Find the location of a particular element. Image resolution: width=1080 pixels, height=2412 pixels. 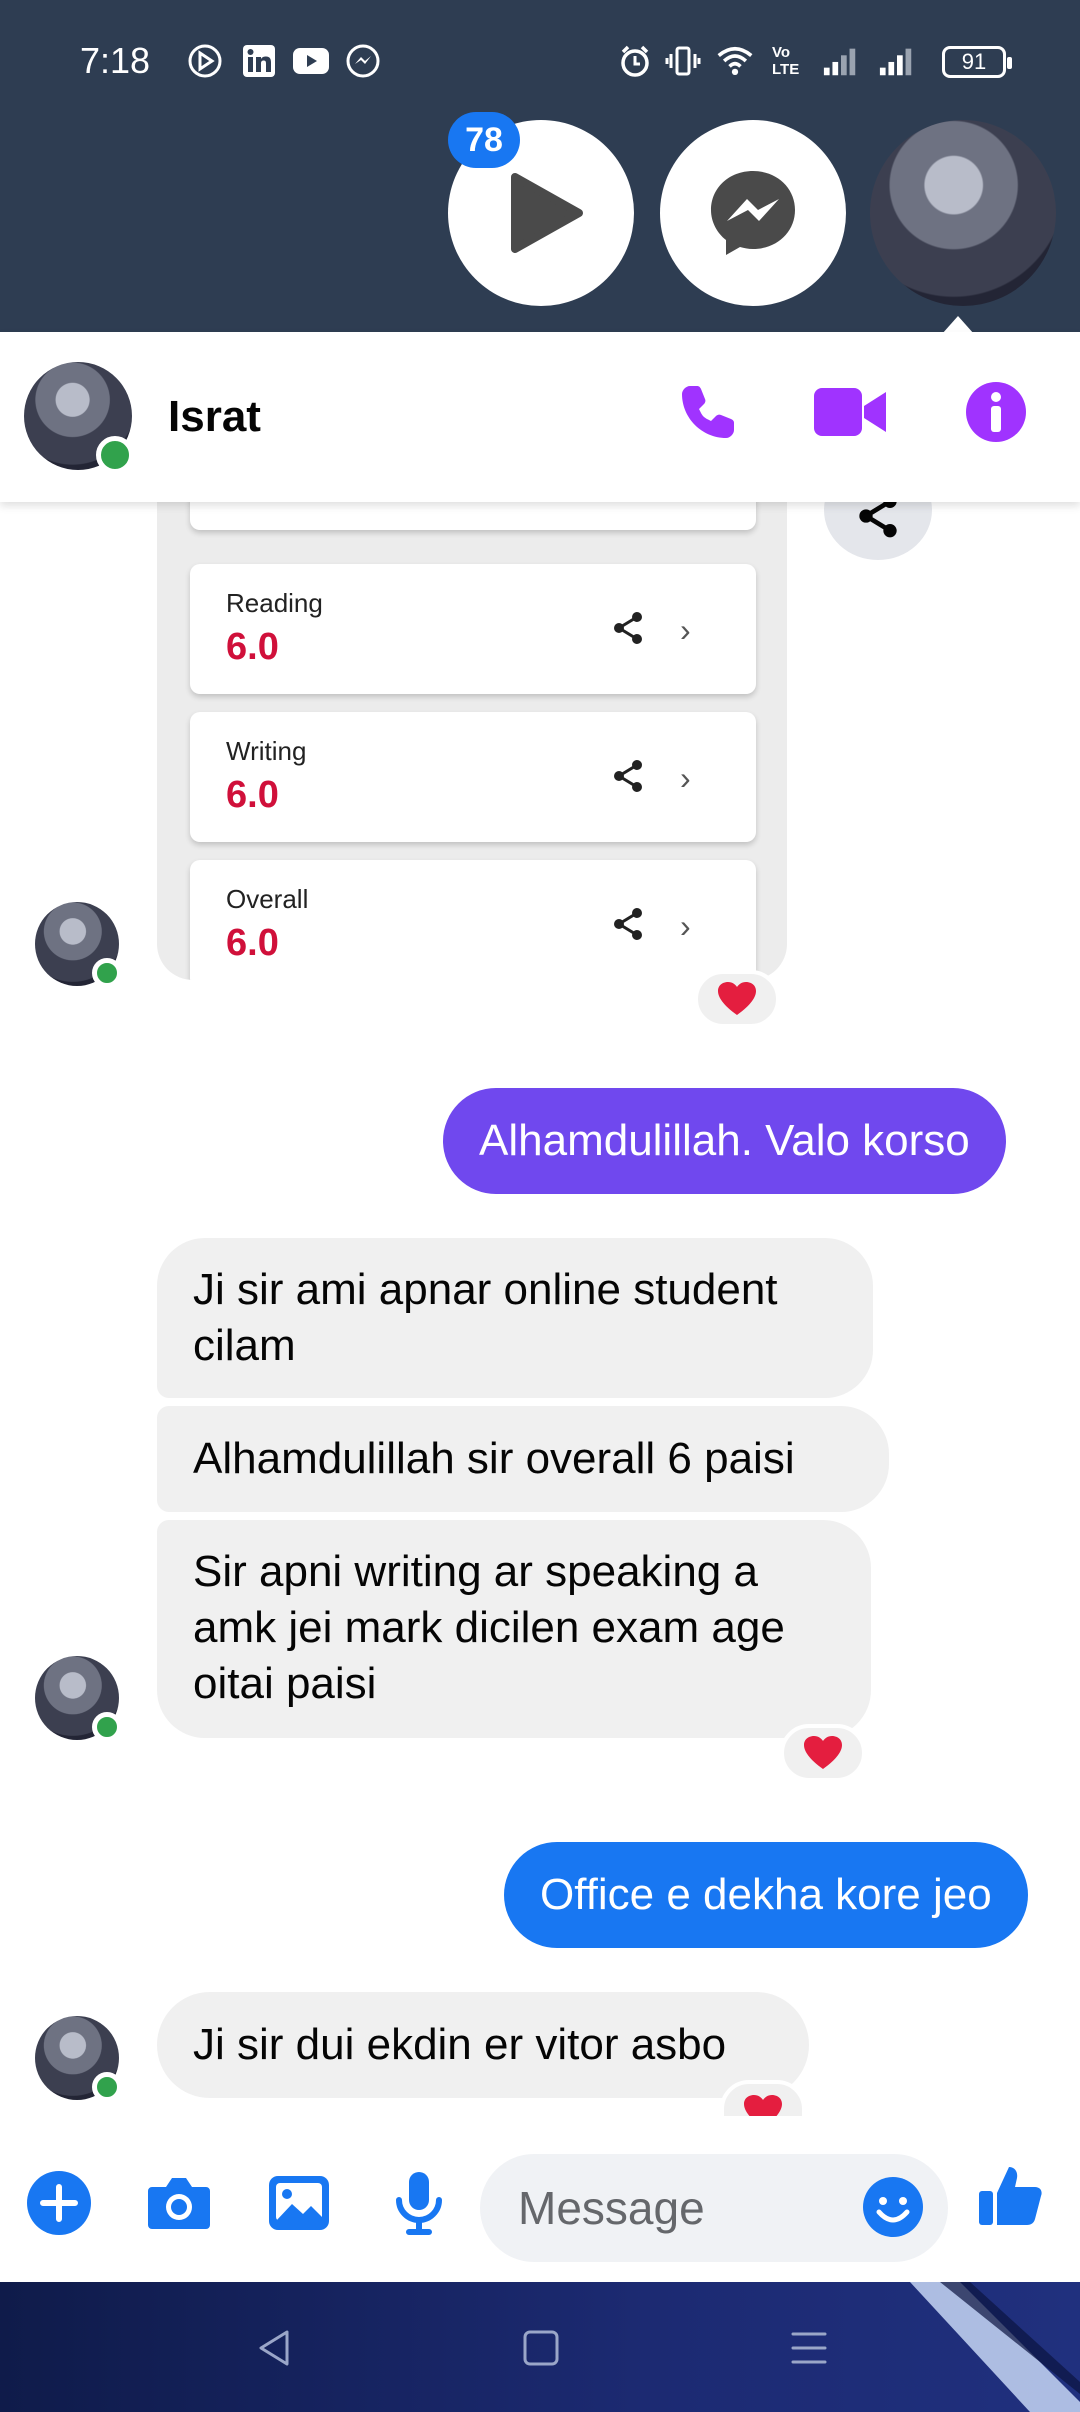

signal-icon-sim1 is located at coordinates (841, 61).